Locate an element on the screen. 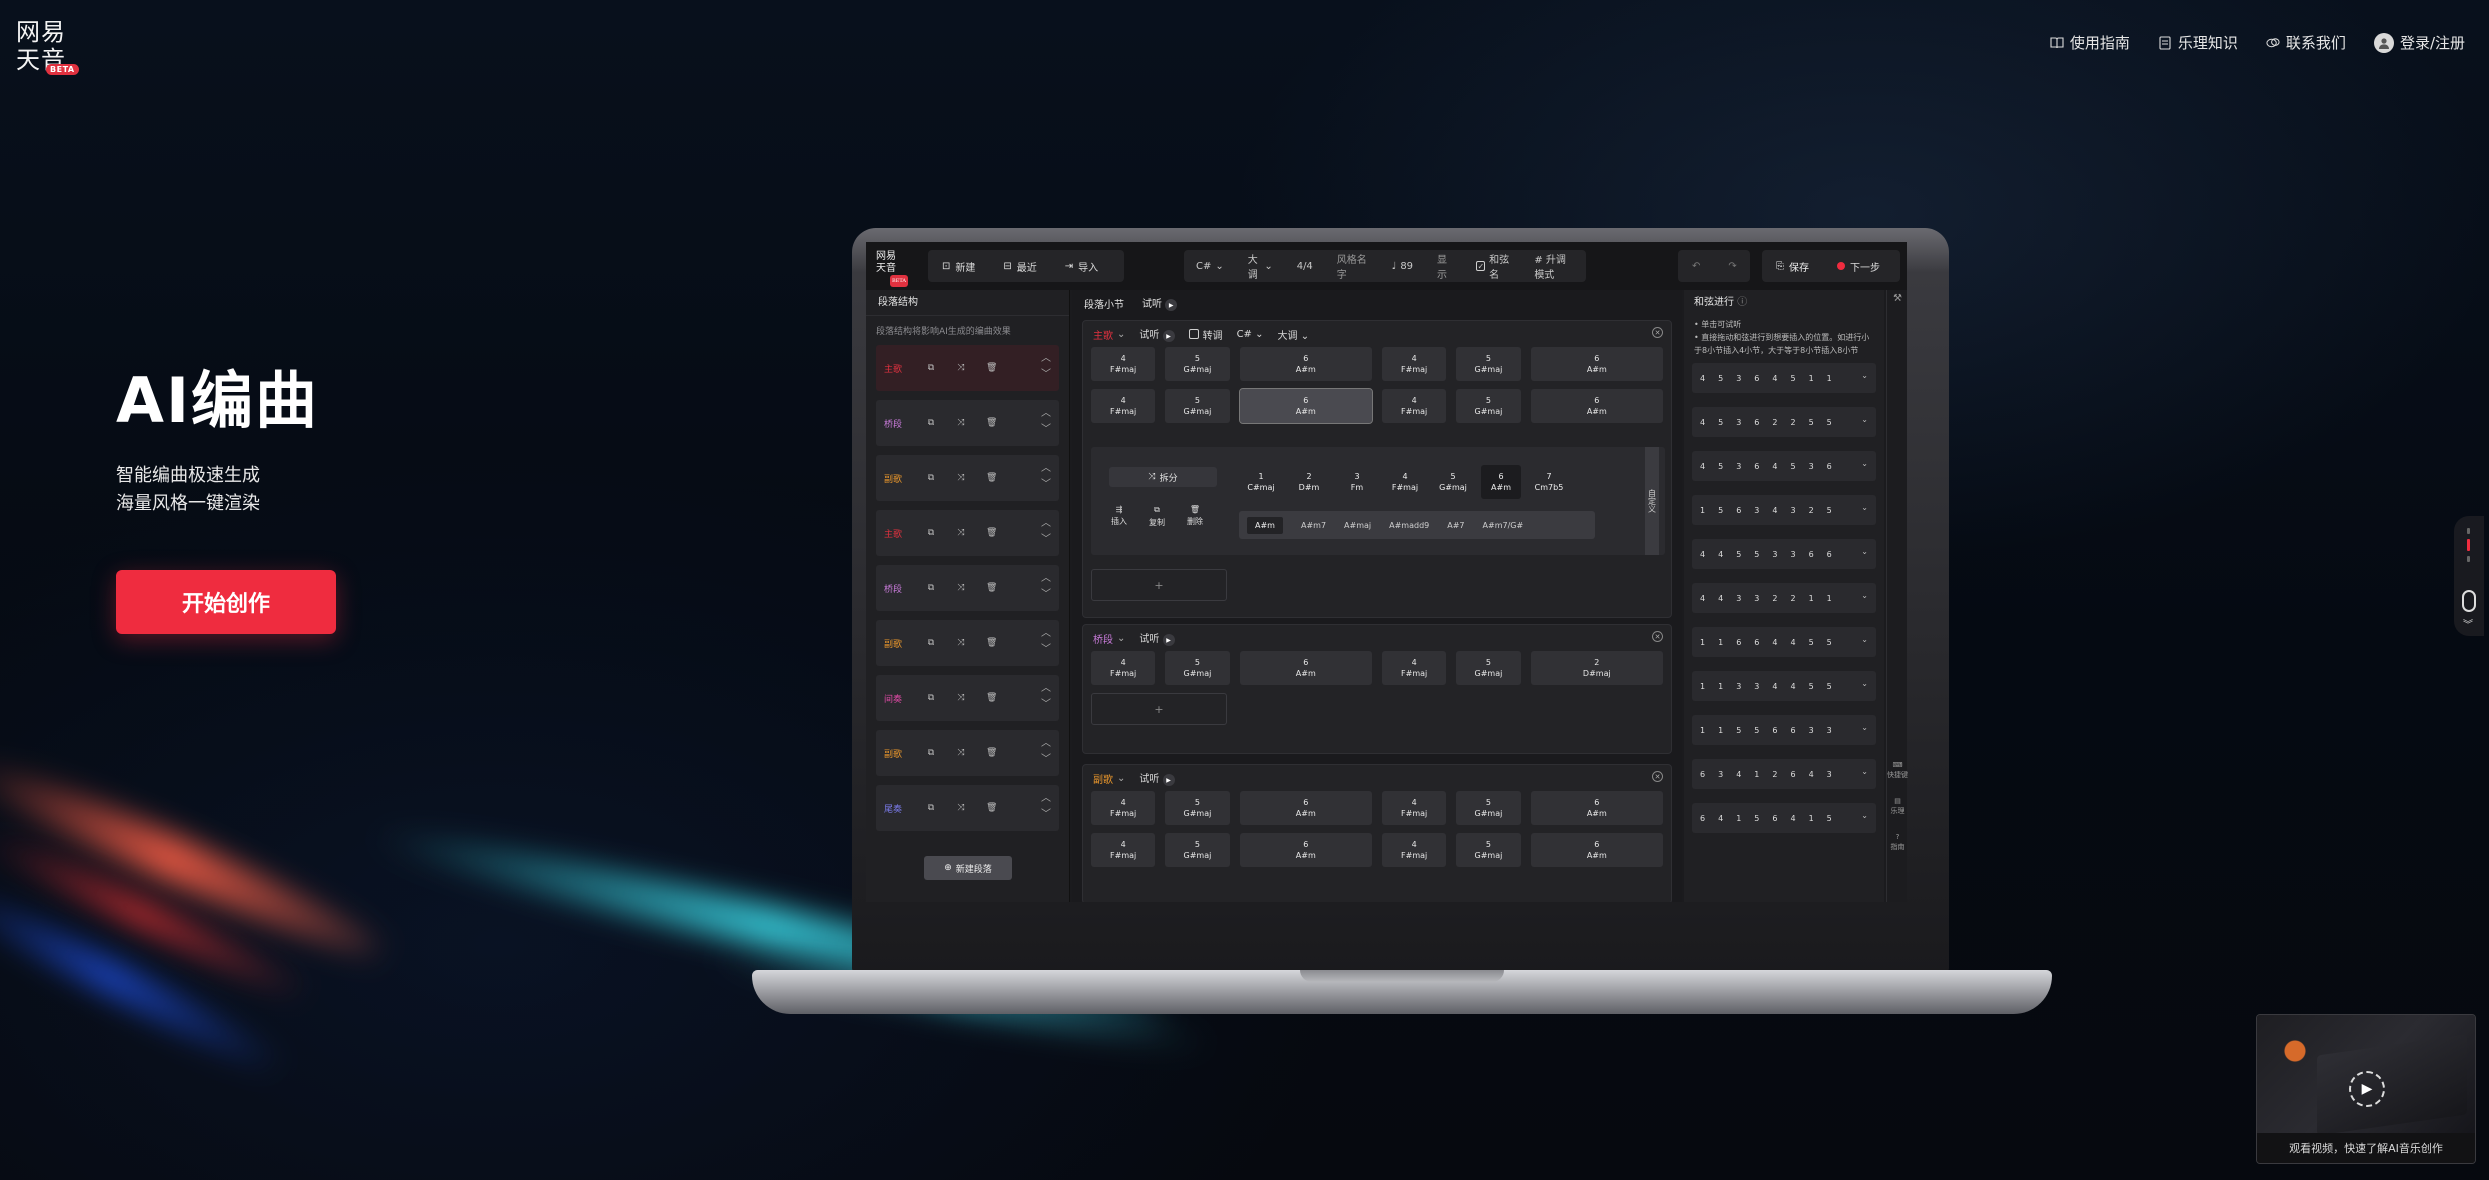 The width and height of the screenshot is (2489, 1180). theory-button: ▤ 乐理 is located at coordinates (1897, 806).